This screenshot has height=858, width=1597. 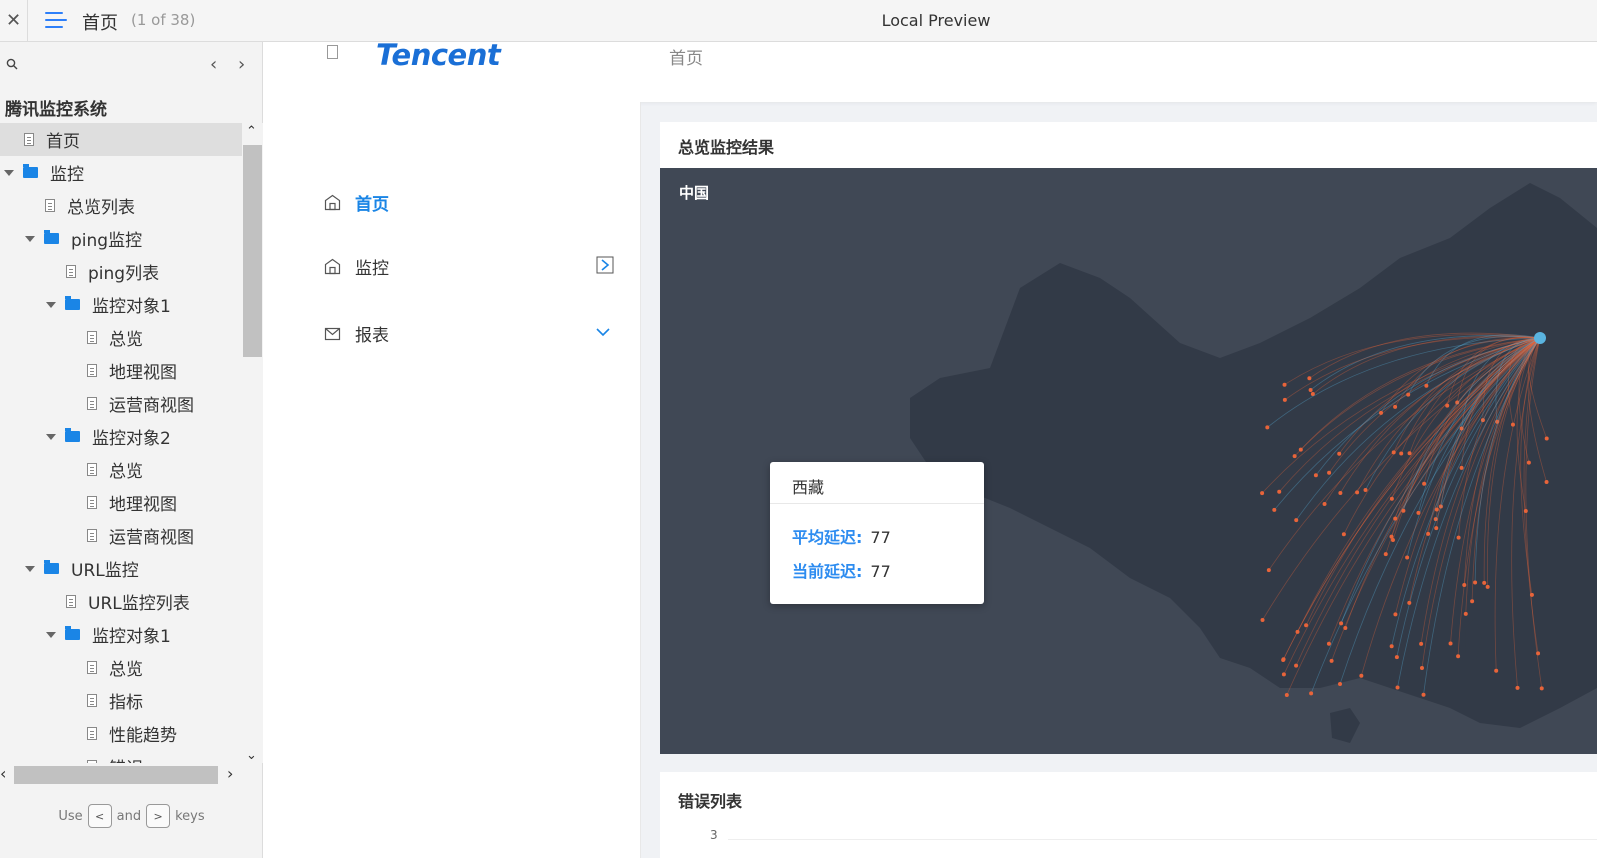 I want to click on tree-item: 监控对象2, so click(x=121, y=436).